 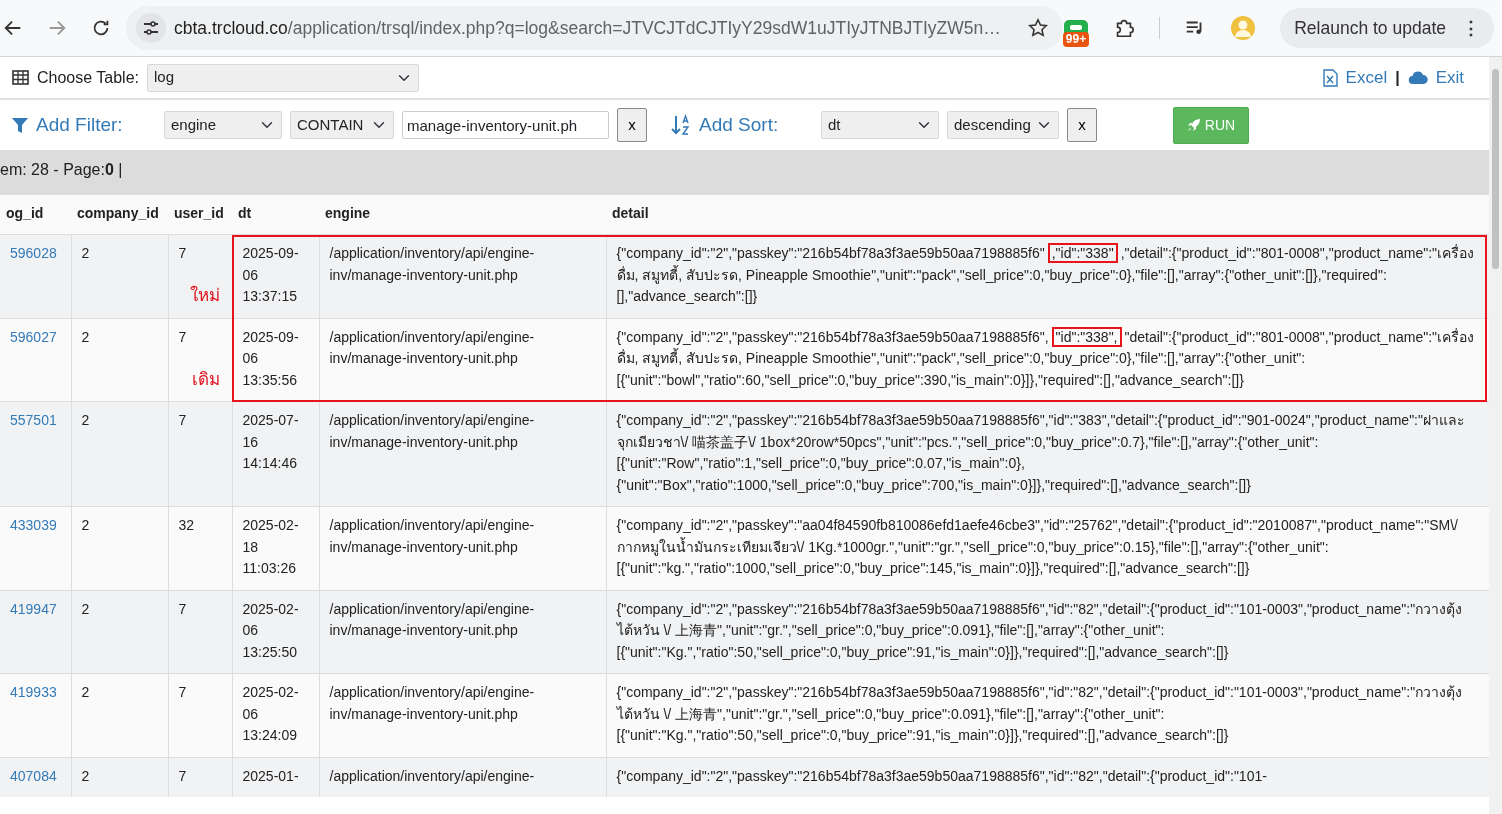 What do you see at coordinates (223, 125) in the screenshot?
I see `filter-column-select: engine` at bounding box center [223, 125].